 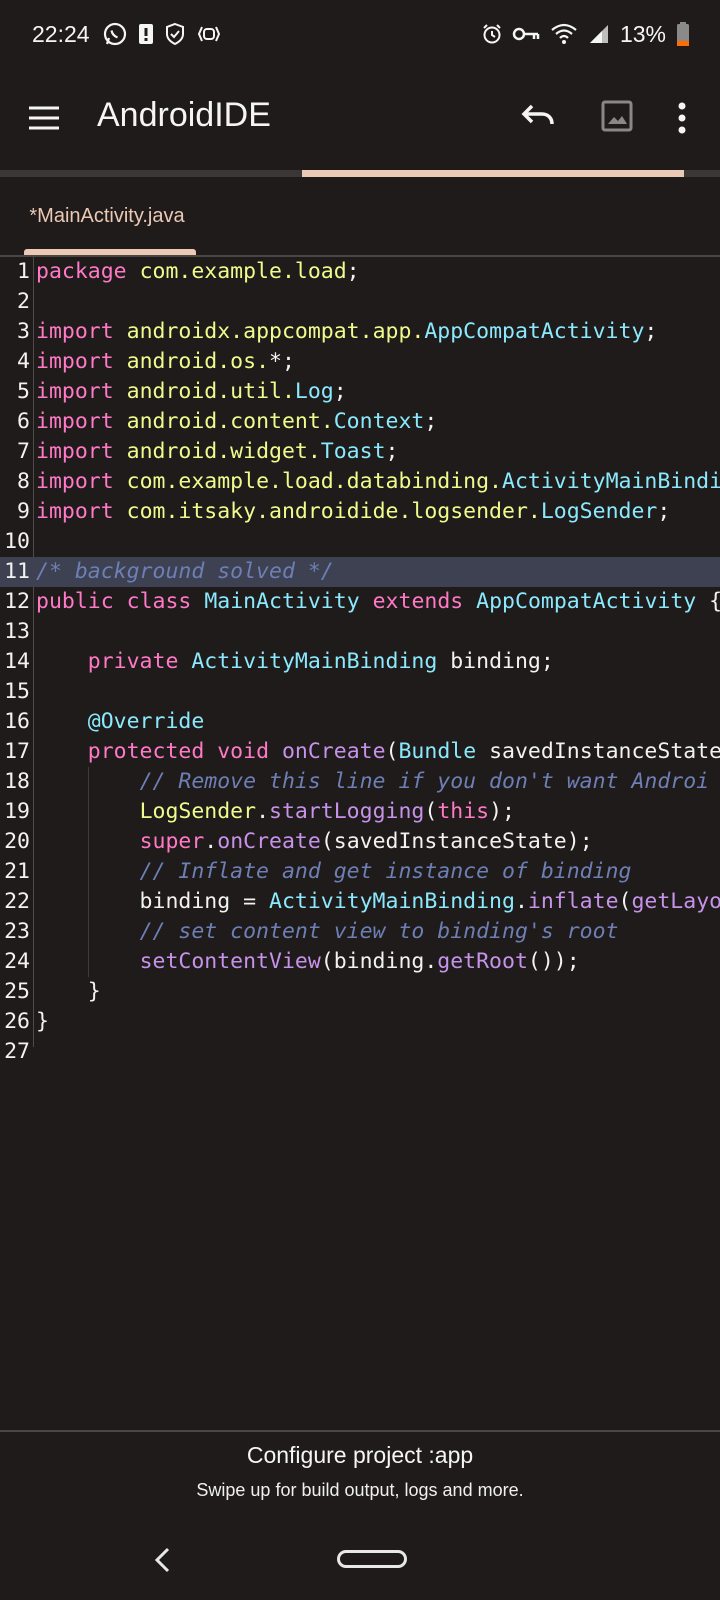 I want to click on code-line: 20 super.onCreate(savedInstanceState);, so click(x=360, y=842).